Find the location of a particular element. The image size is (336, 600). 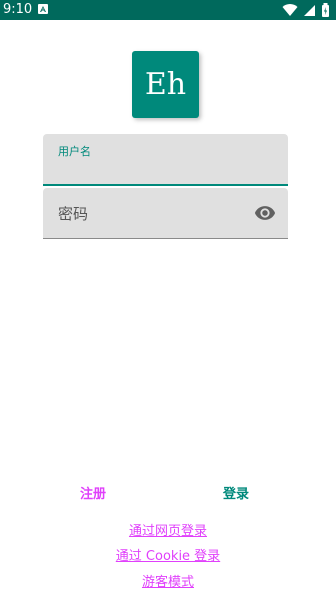

app-logo: Eh is located at coordinates (165, 84).